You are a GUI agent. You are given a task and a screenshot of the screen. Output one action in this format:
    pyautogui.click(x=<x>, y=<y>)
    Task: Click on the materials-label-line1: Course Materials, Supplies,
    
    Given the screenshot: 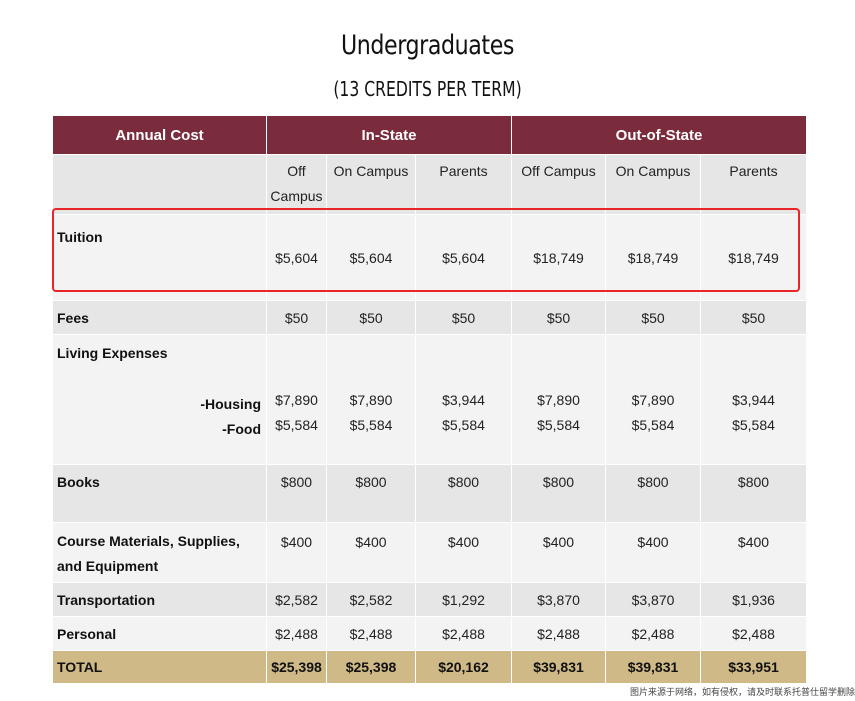 What is the action you would take?
    pyautogui.click(x=148, y=541)
    